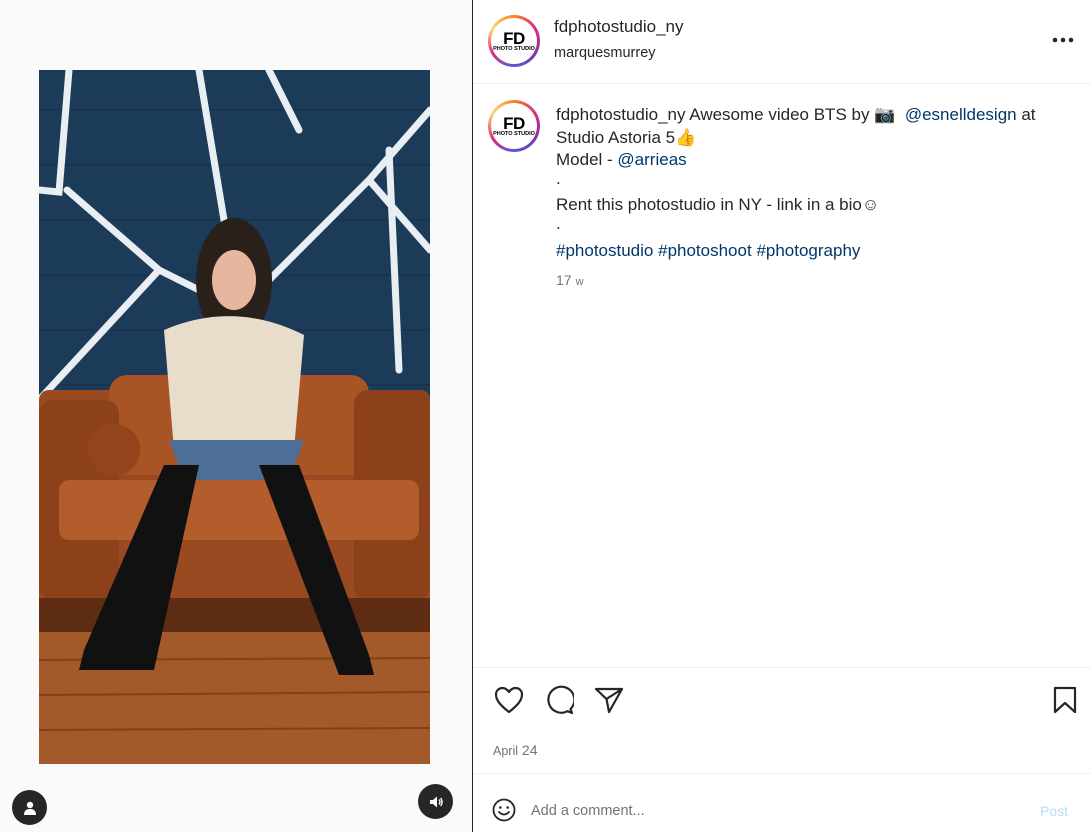  What do you see at coordinates (619, 27) in the screenshot?
I see `header-username: fdphotostudio_ny` at bounding box center [619, 27].